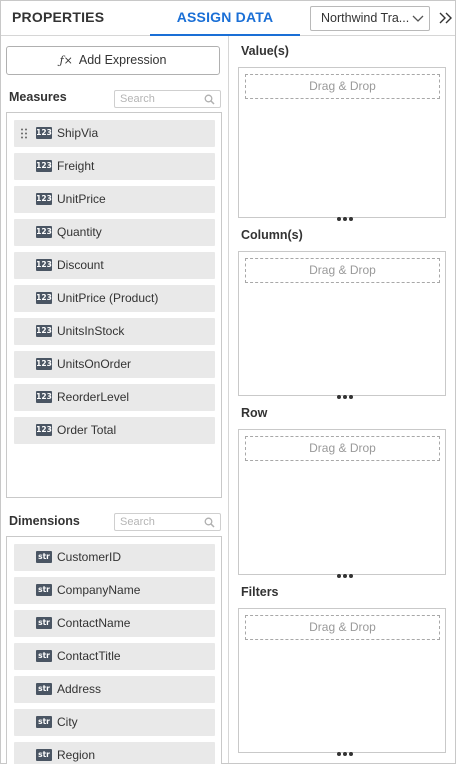 Image resolution: width=456 pixels, height=764 pixels. What do you see at coordinates (114, 298) in the screenshot?
I see `field-unitprice-product: 123 UnitPrice (Product)` at bounding box center [114, 298].